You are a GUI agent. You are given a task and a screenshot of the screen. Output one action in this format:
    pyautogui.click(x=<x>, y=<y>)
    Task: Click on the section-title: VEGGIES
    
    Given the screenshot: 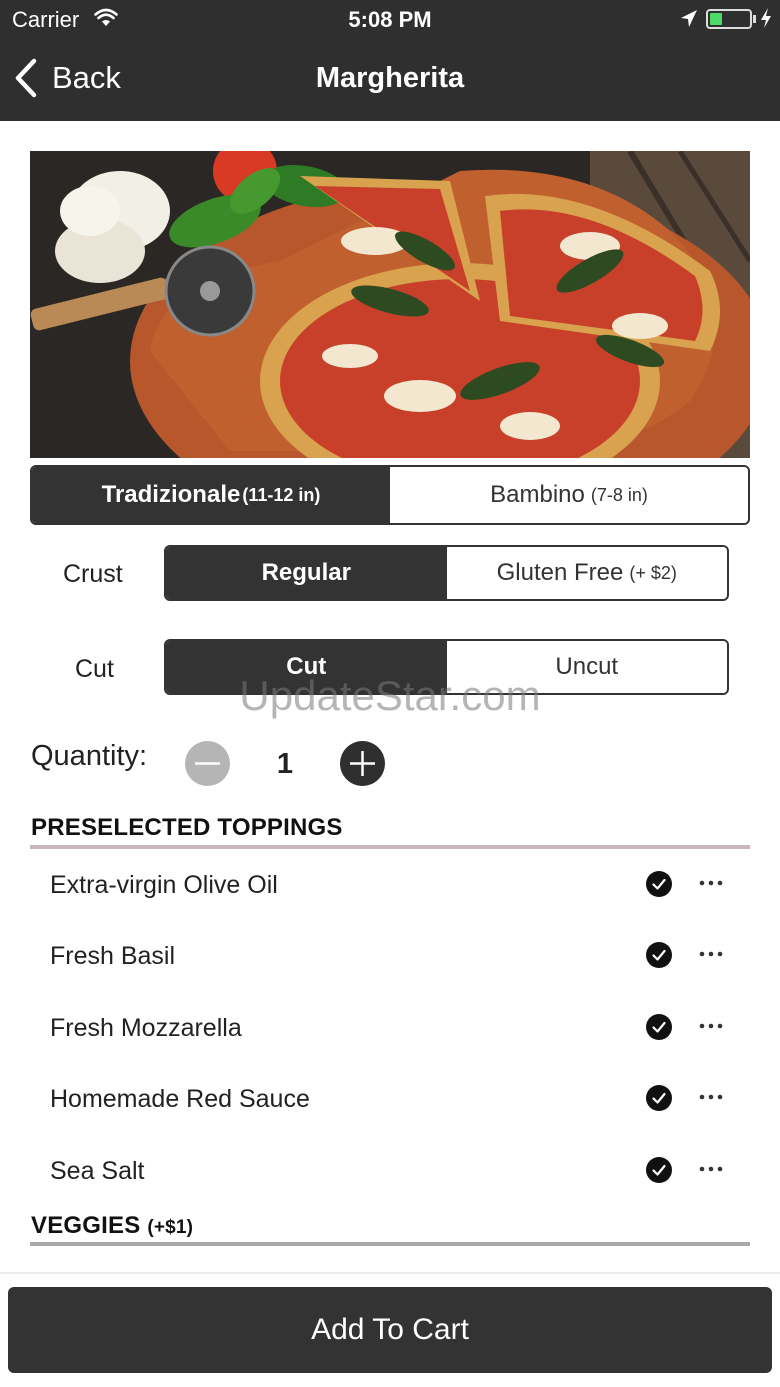 What is the action you would take?
    pyautogui.click(x=86, y=1225)
    